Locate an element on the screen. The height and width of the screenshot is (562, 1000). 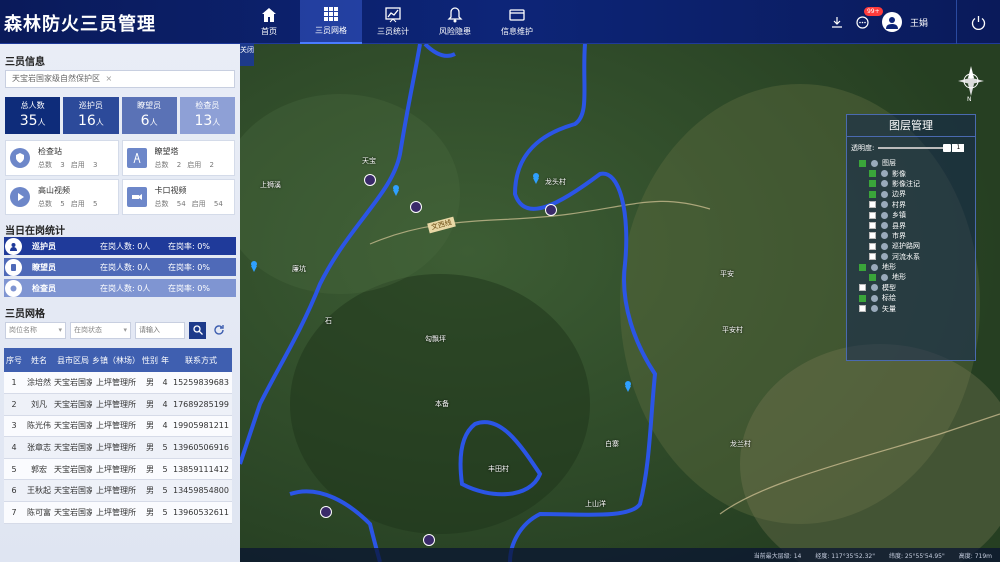
layer-item: 县界 is located at coordinates (911, 225).